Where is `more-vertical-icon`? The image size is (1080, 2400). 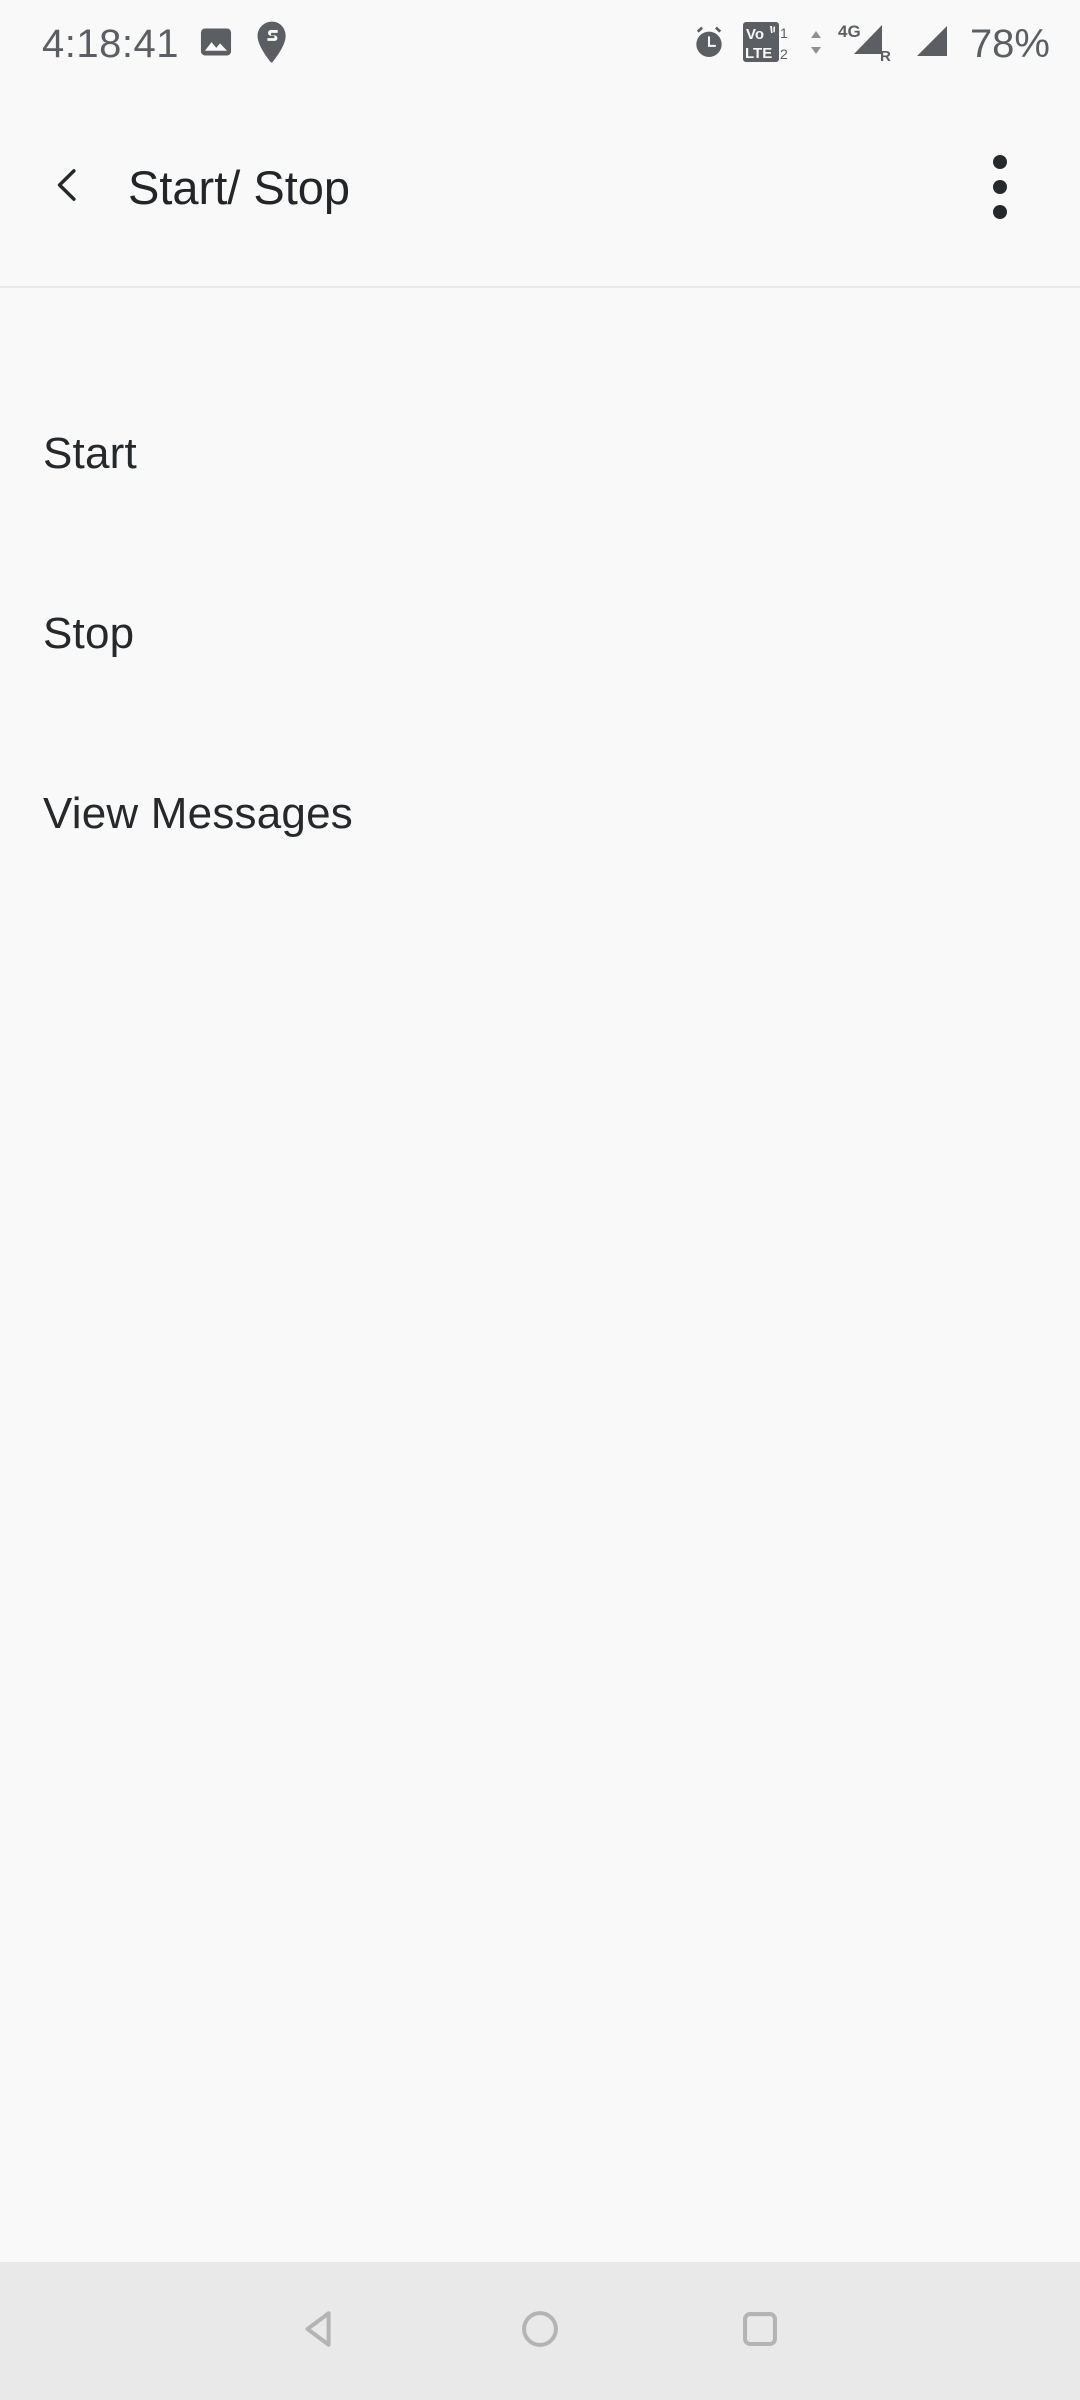 more-vertical-icon is located at coordinates (1000, 187).